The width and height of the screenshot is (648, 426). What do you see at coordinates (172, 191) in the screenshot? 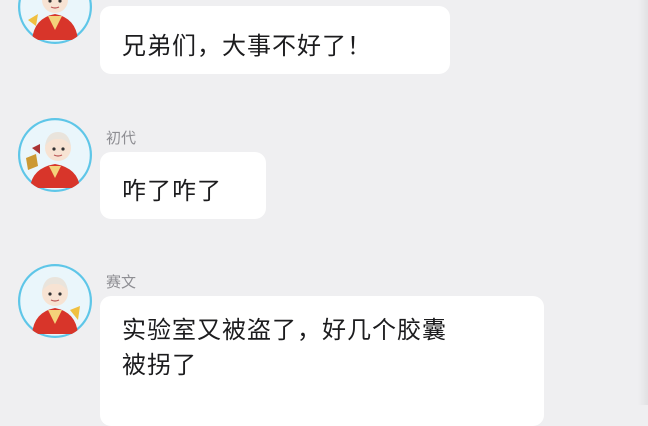
I see `message-text: 咋了咋了` at bounding box center [172, 191].